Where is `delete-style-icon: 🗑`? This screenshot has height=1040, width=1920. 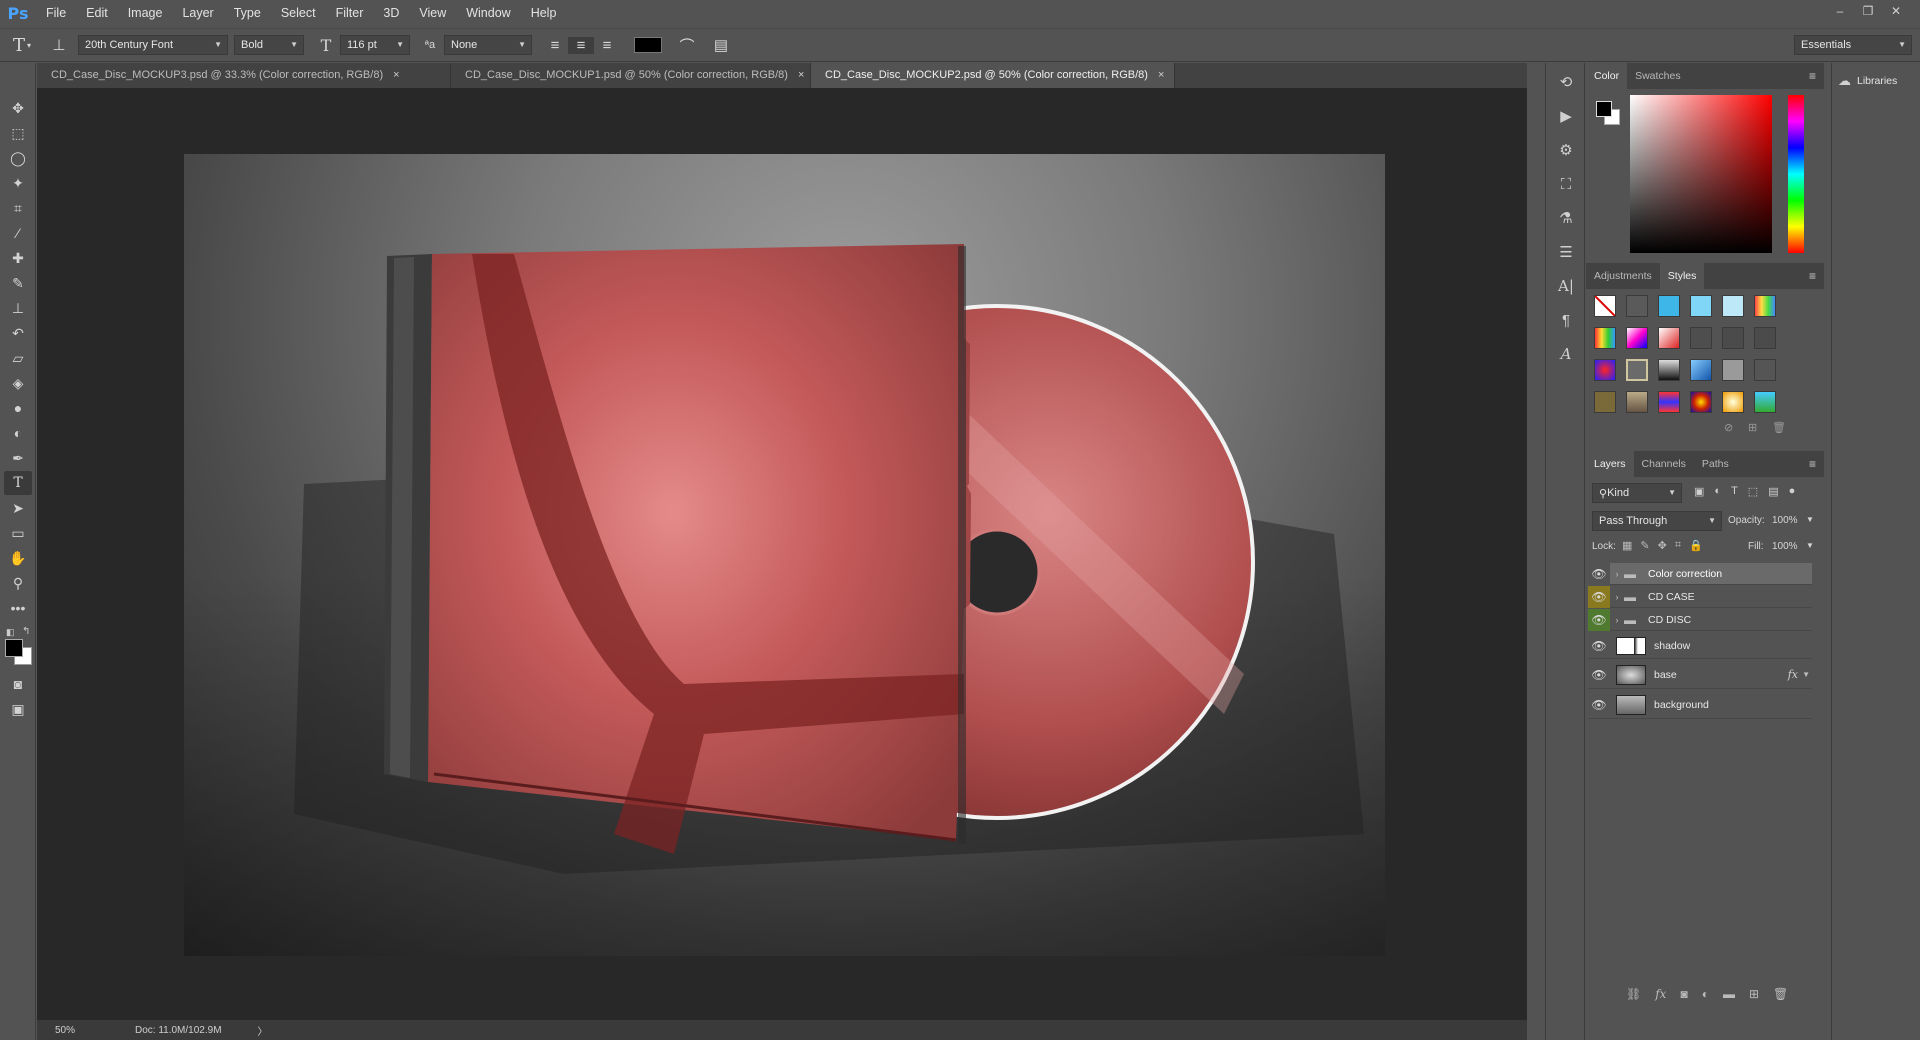 delete-style-icon: 🗑 is located at coordinates (1779, 427).